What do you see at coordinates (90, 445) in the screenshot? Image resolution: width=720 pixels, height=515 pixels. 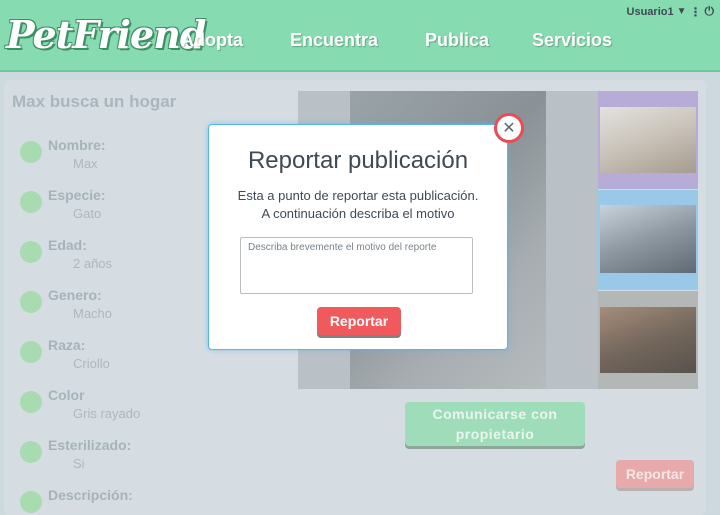 I see `field-label: Esterilizado:` at bounding box center [90, 445].